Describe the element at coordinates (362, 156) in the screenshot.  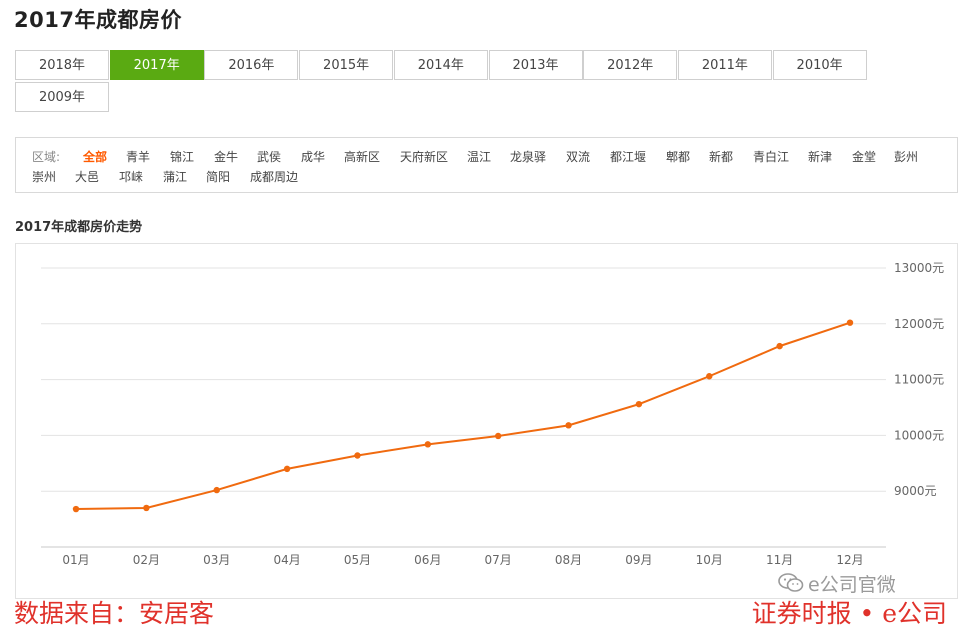
I see `region-item: 高新区` at that location.